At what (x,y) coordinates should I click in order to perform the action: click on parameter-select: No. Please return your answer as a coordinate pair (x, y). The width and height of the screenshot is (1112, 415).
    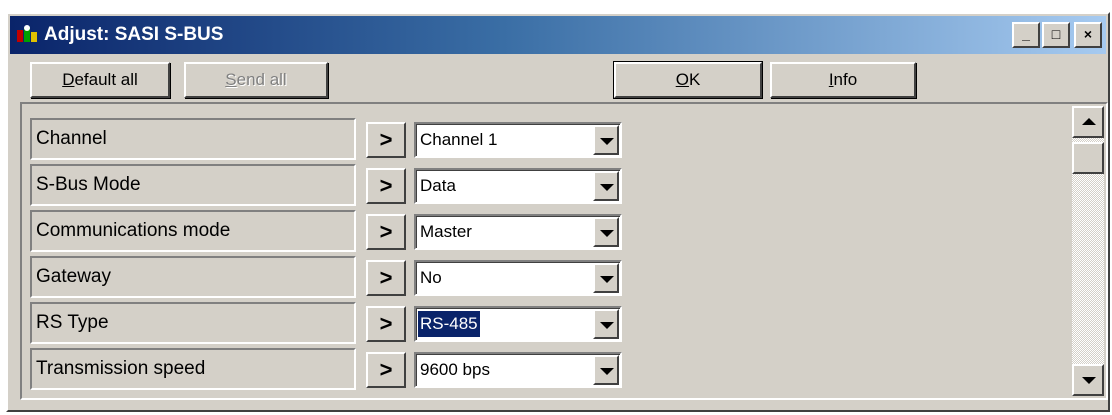
    Looking at the image, I should click on (518, 278).